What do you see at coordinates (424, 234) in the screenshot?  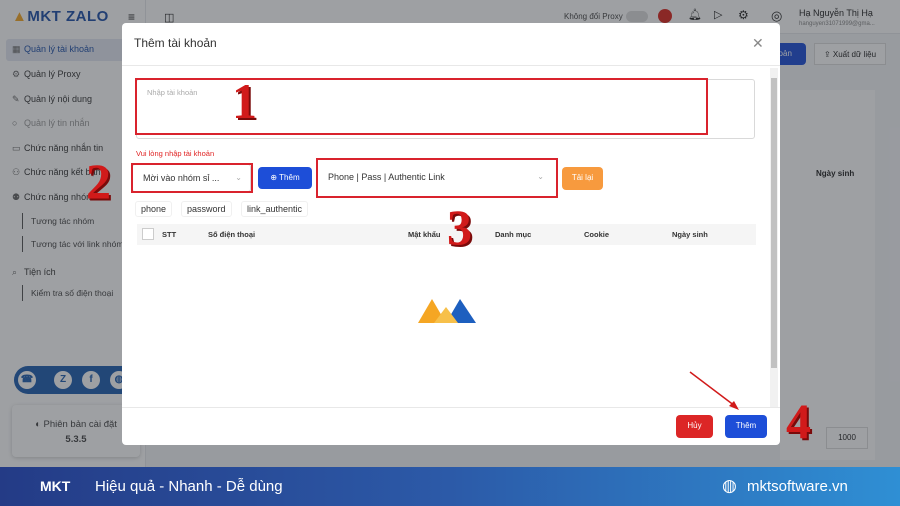 I see `column-password: Mật khẩu` at bounding box center [424, 234].